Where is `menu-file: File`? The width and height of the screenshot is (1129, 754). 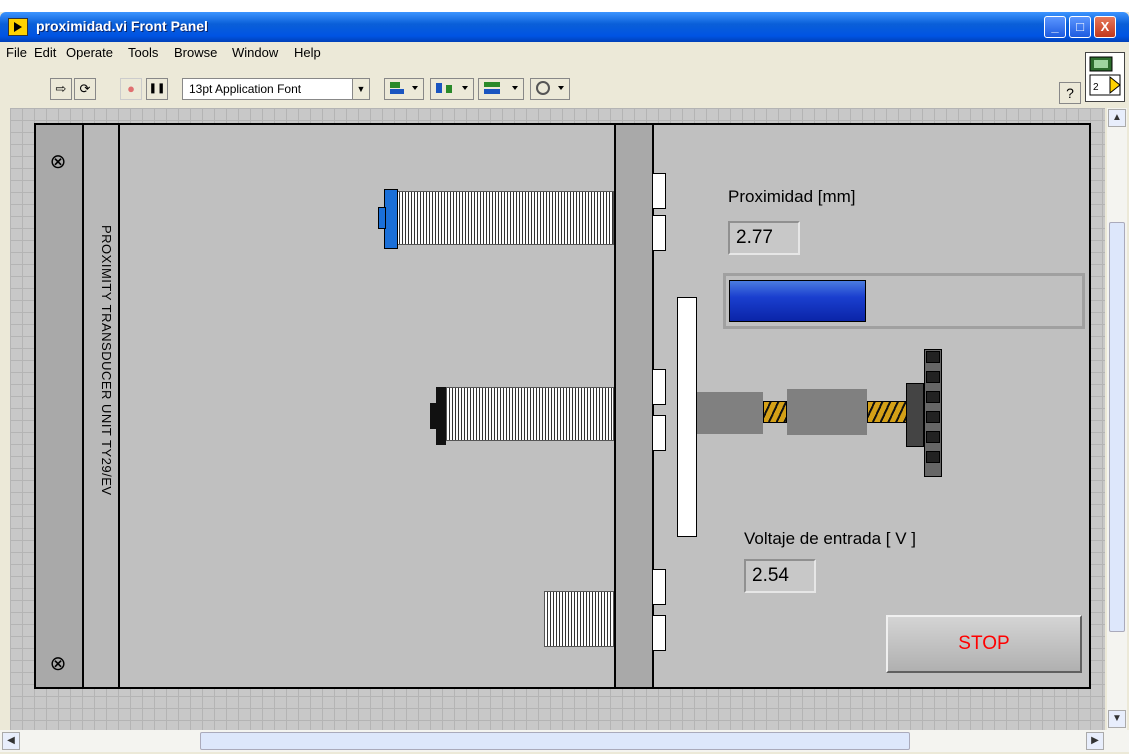
menu-file: File is located at coordinates (16, 52).